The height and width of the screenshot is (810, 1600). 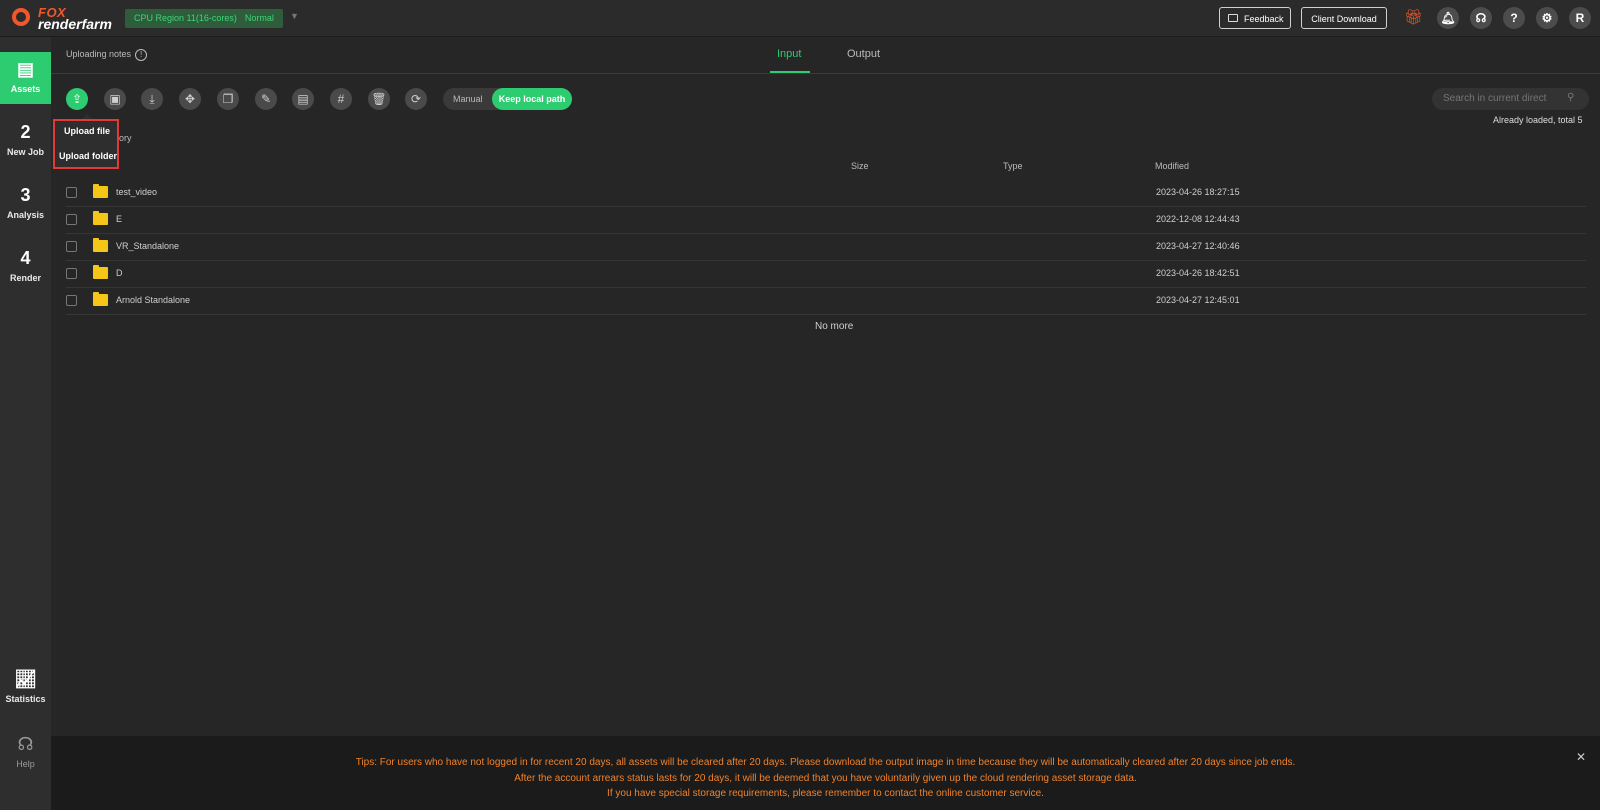 What do you see at coordinates (1580, 18) in the screenshot?
I see `avatar: R` at bounding box center [1580, 18].